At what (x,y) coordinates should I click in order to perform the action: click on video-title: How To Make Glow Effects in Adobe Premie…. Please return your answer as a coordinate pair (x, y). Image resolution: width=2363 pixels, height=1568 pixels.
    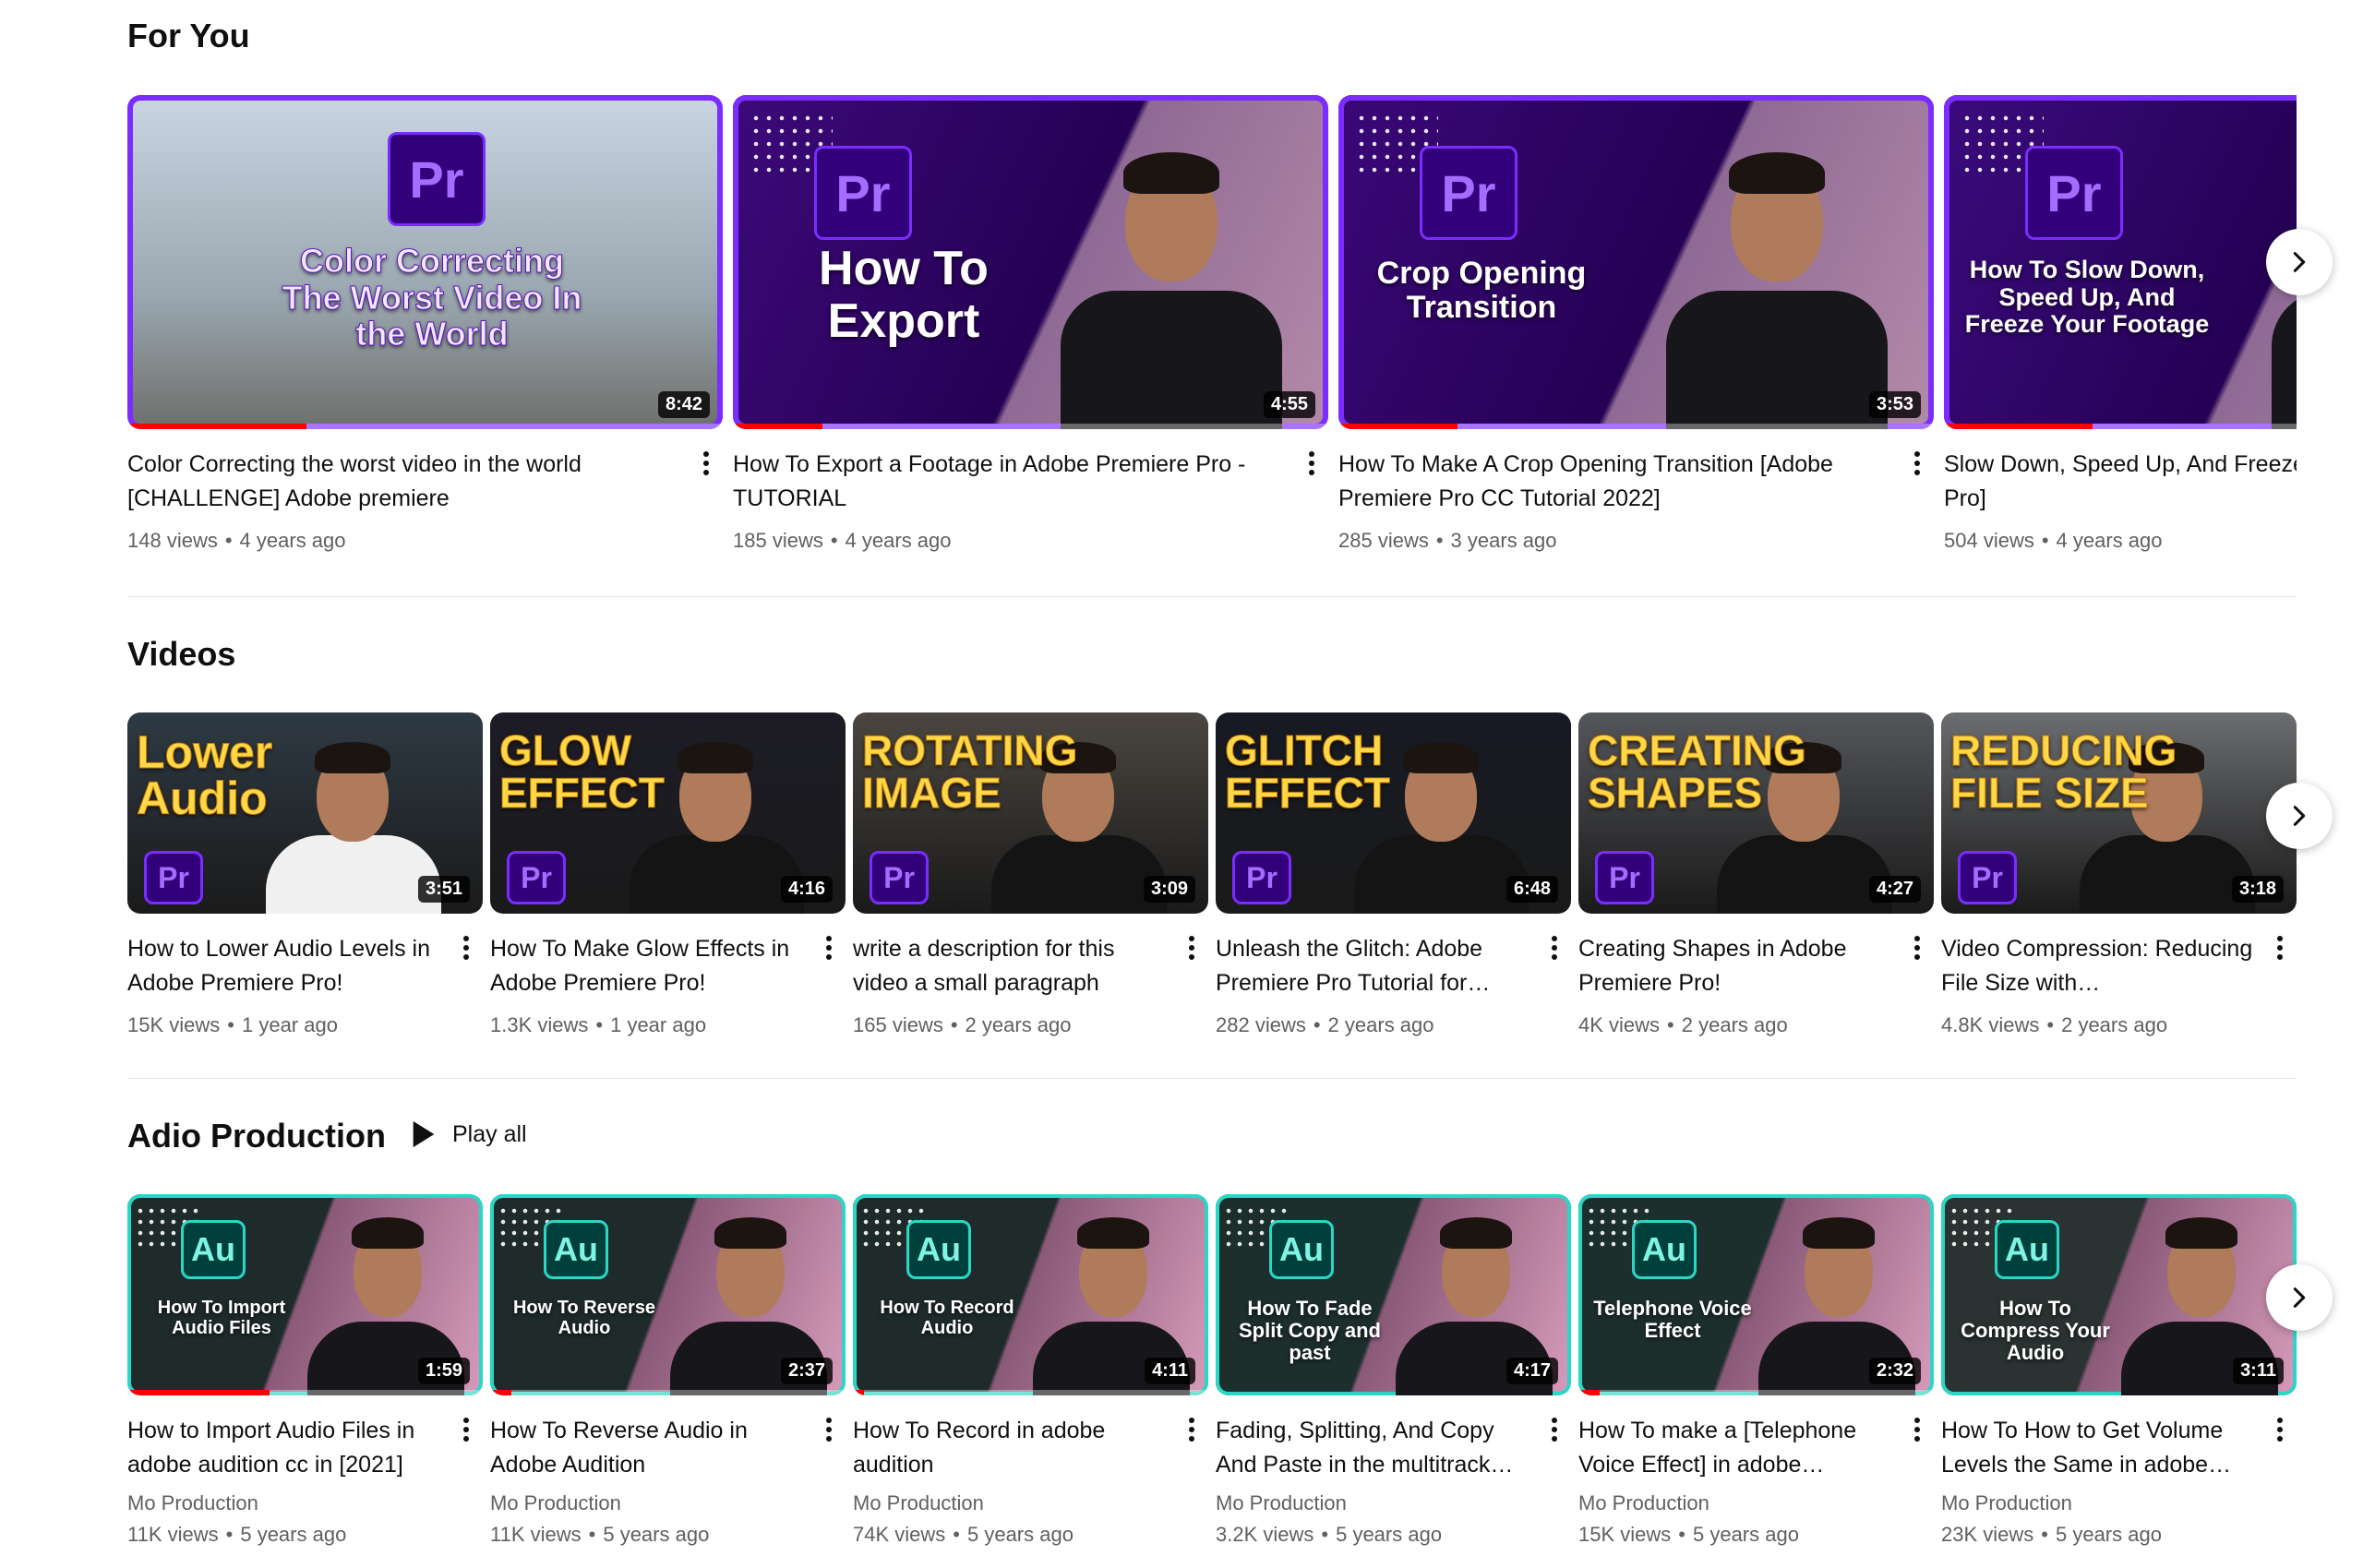
    Looking at the image, I should click on (649, 966).